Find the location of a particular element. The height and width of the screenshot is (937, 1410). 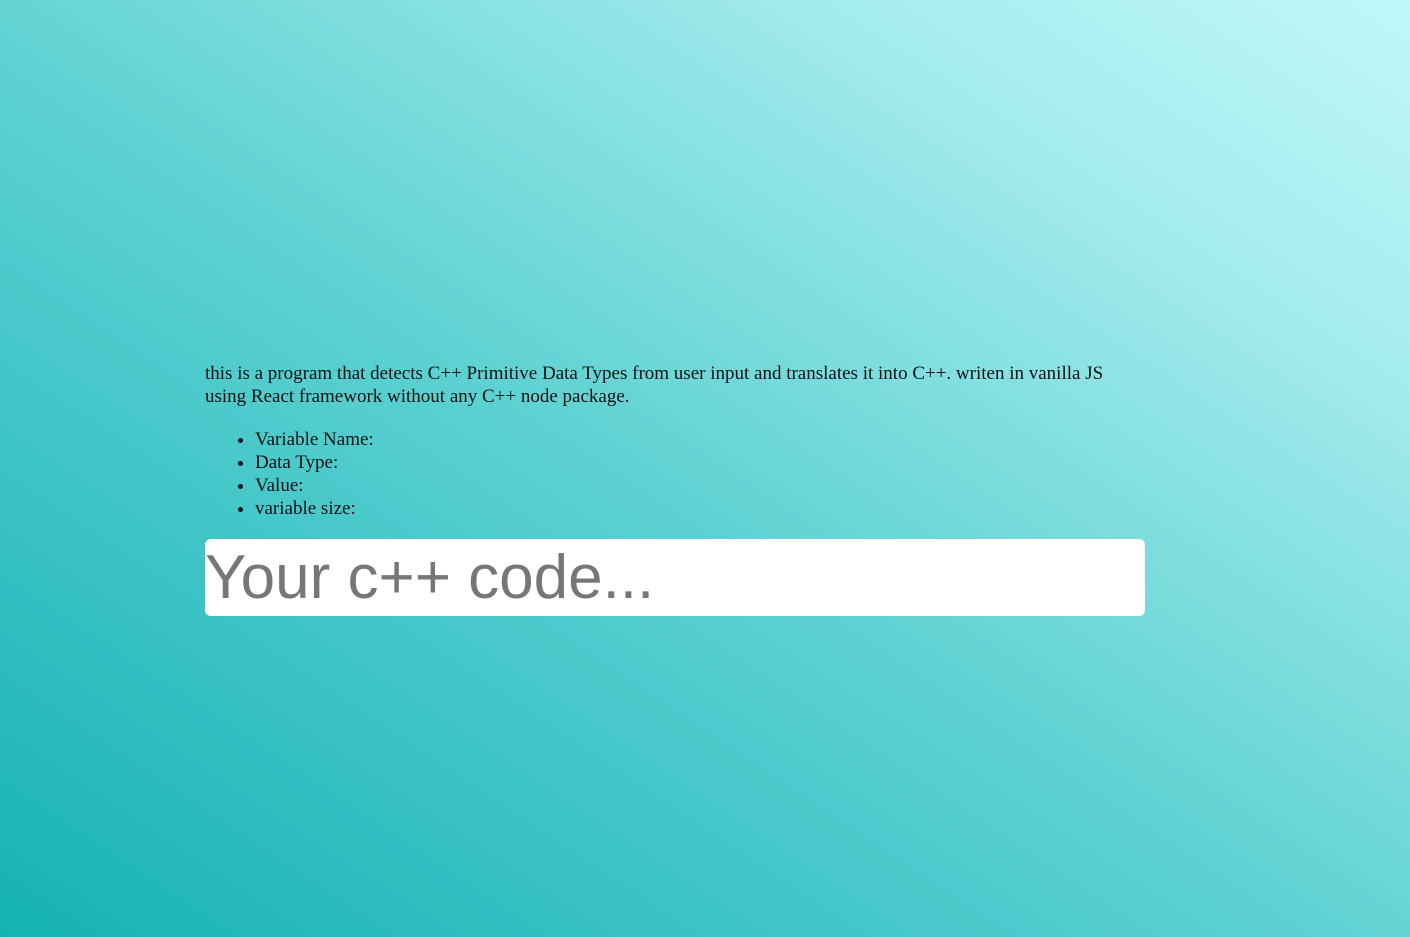

variable-name-field: Variable Name: is located at coordinates (700, 439).